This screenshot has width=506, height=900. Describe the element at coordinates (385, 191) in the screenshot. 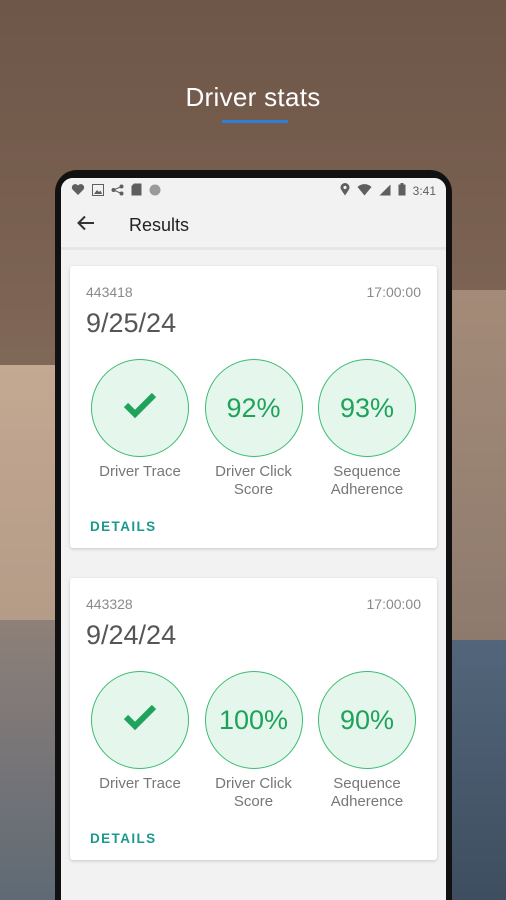

I see `signal-icon` at that location.